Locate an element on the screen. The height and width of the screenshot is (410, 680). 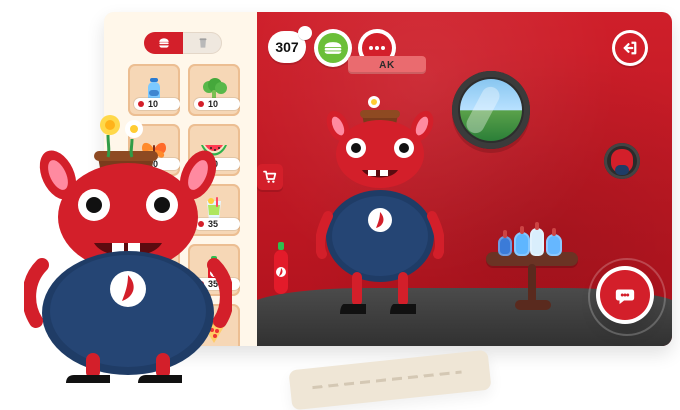
side-table-leg is located at coordinates (532, 284).